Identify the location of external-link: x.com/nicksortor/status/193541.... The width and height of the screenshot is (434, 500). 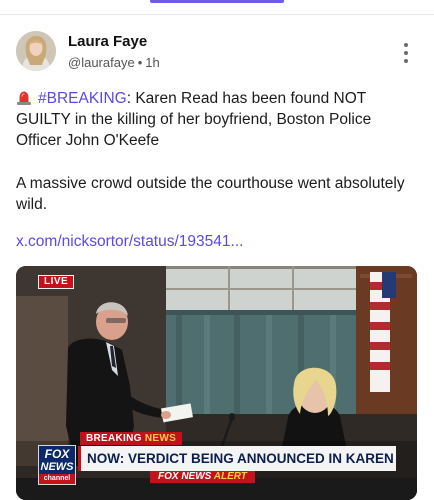
(129, 242).